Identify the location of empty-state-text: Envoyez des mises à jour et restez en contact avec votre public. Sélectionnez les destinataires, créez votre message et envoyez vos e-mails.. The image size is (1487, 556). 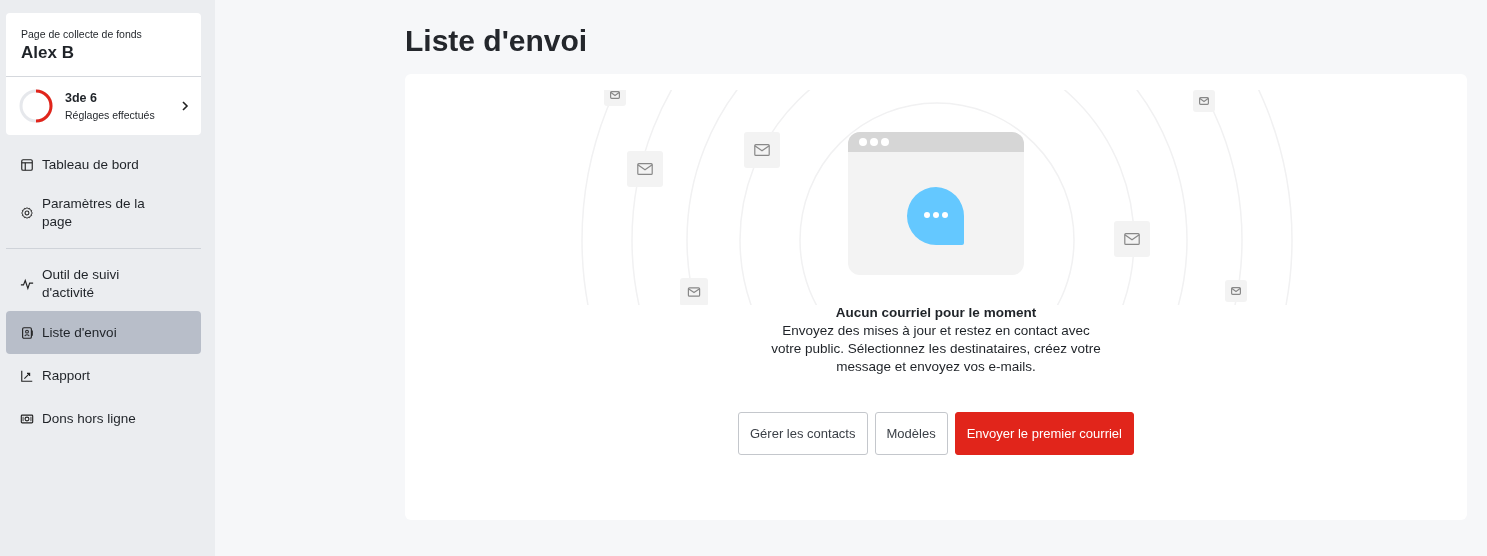
(936, 349).